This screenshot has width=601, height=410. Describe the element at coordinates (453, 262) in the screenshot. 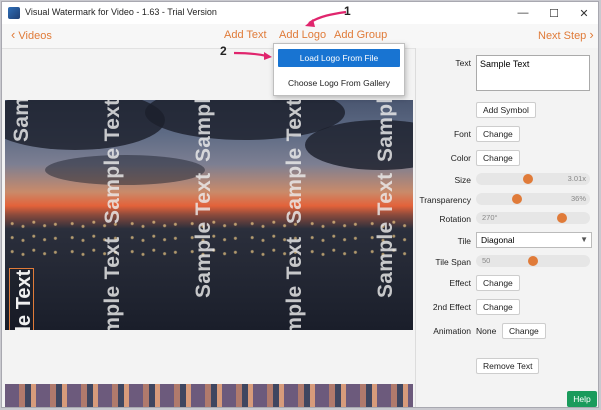

I see `tile-span-label: Tile Span` at that location.